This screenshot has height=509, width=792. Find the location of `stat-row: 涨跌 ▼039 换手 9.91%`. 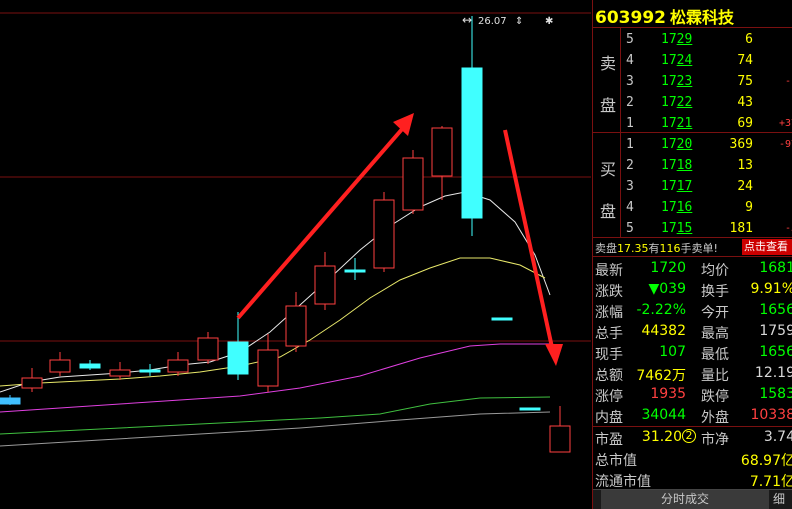

stat-row: 涨跌 ▼039 换手 9.91% is located at coordinates (692, 289).